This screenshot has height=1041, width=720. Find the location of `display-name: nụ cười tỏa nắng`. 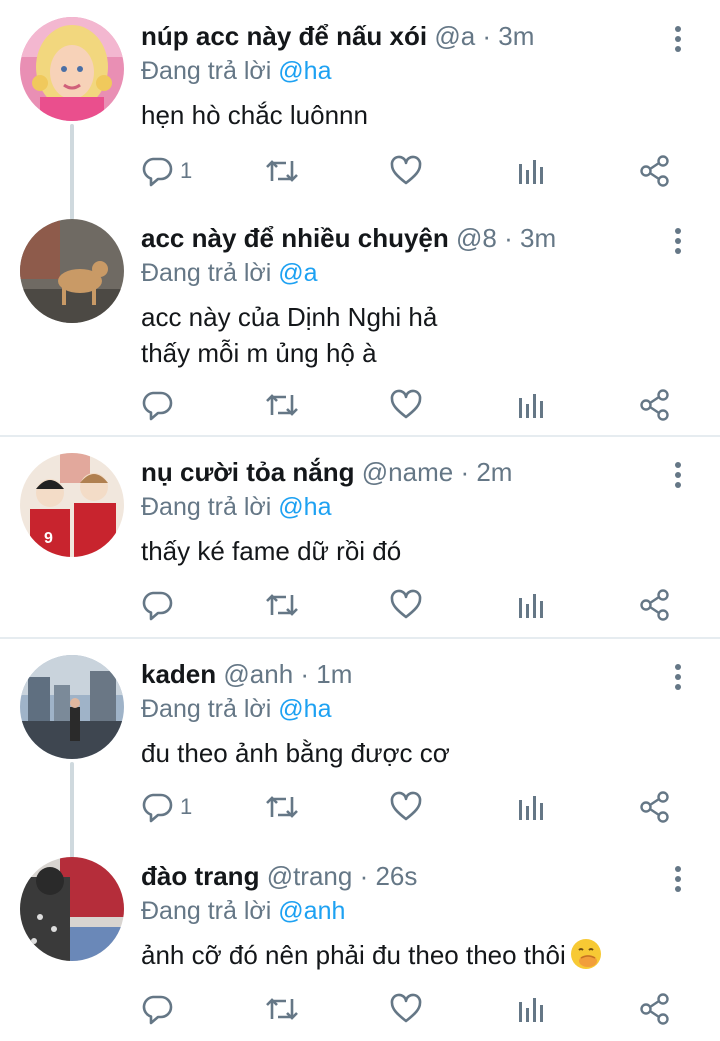

display-name: nụ cười tỏa nắng is located at coordinates (248, 472).